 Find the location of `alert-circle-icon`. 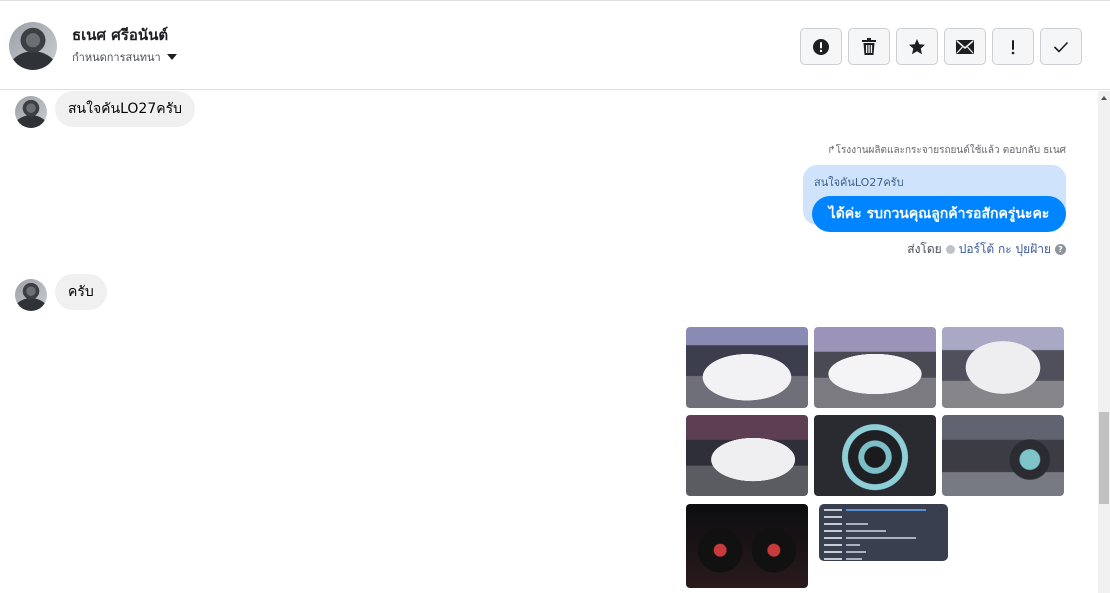

alert-circle-icon is located at coordinates (821, 46).